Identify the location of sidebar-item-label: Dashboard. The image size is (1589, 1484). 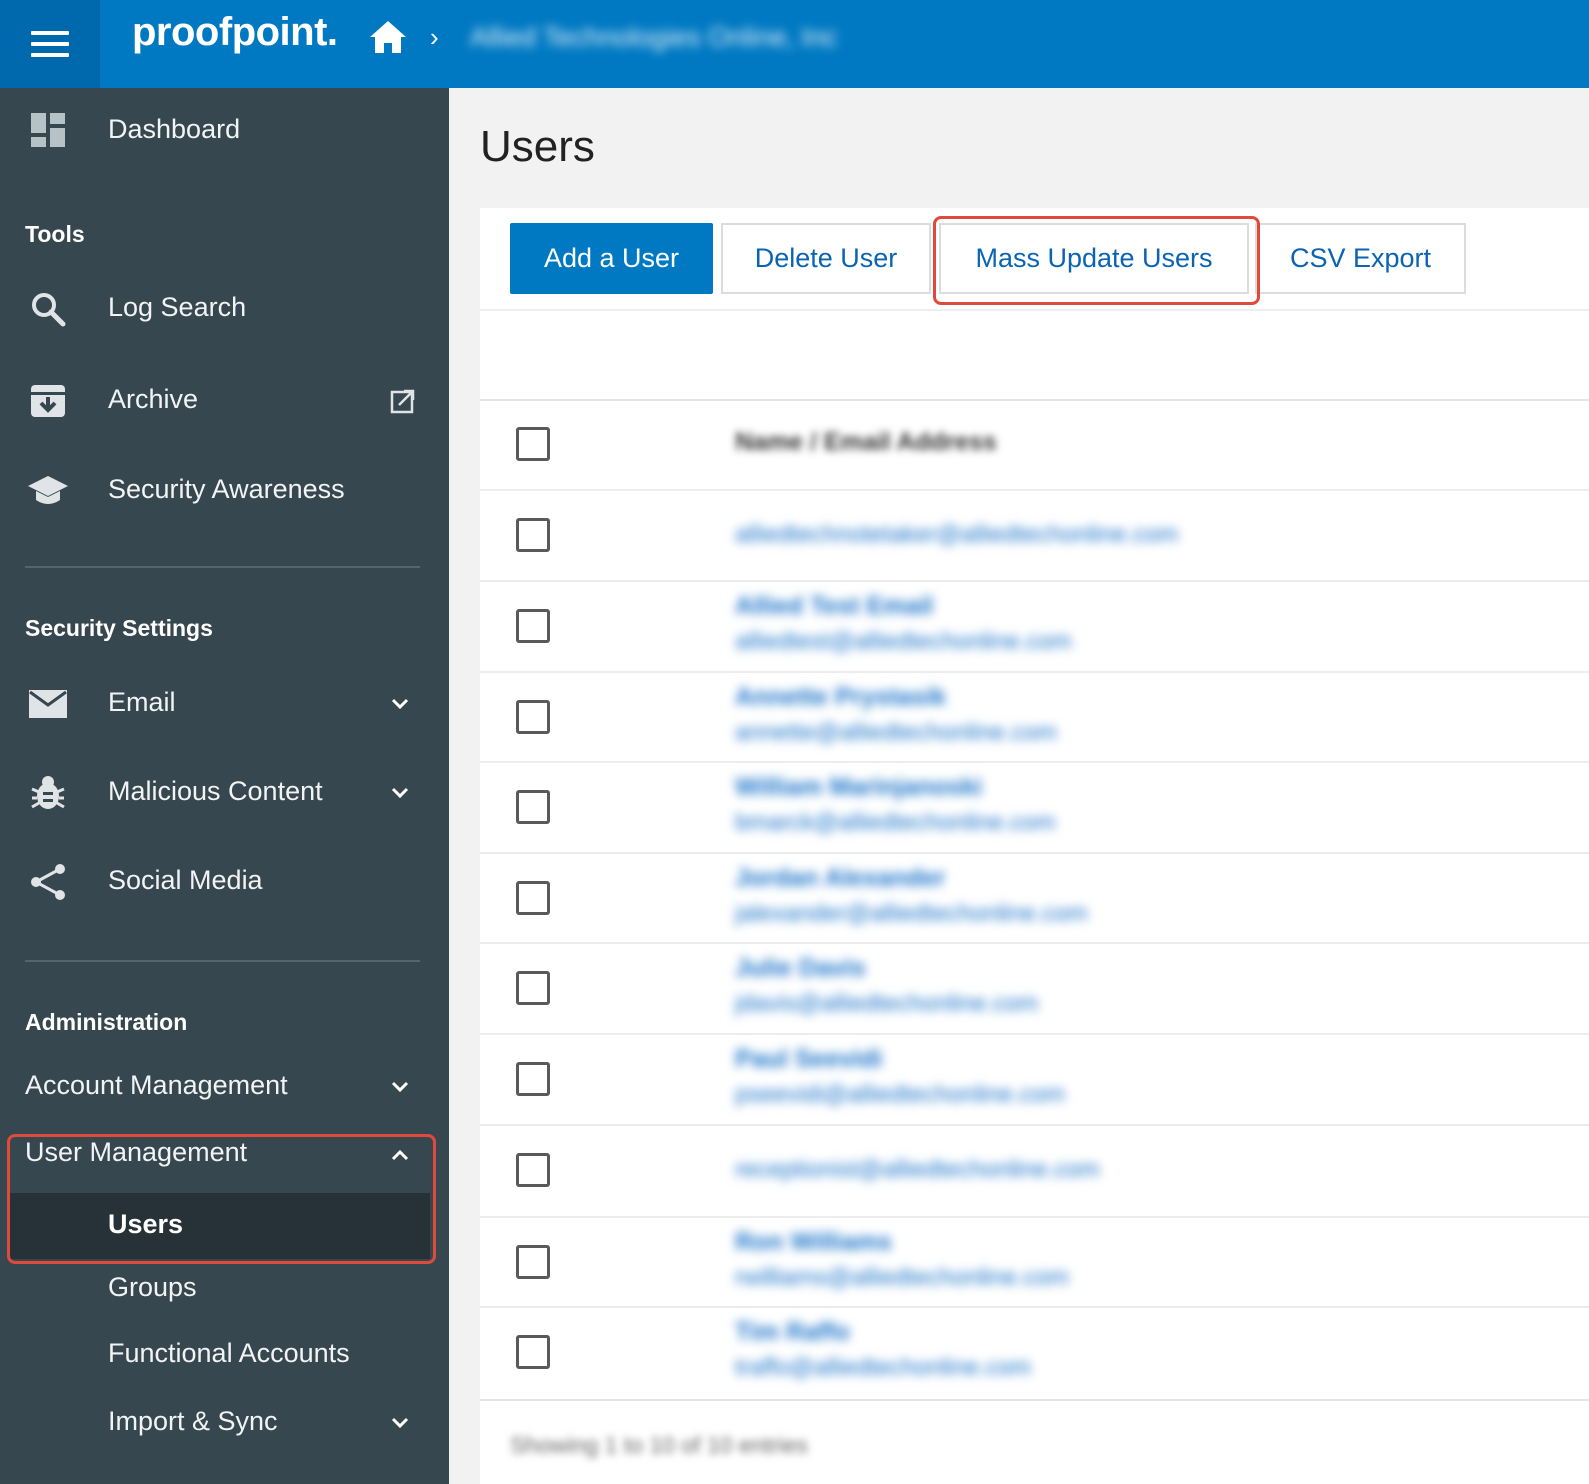
(174, 129).